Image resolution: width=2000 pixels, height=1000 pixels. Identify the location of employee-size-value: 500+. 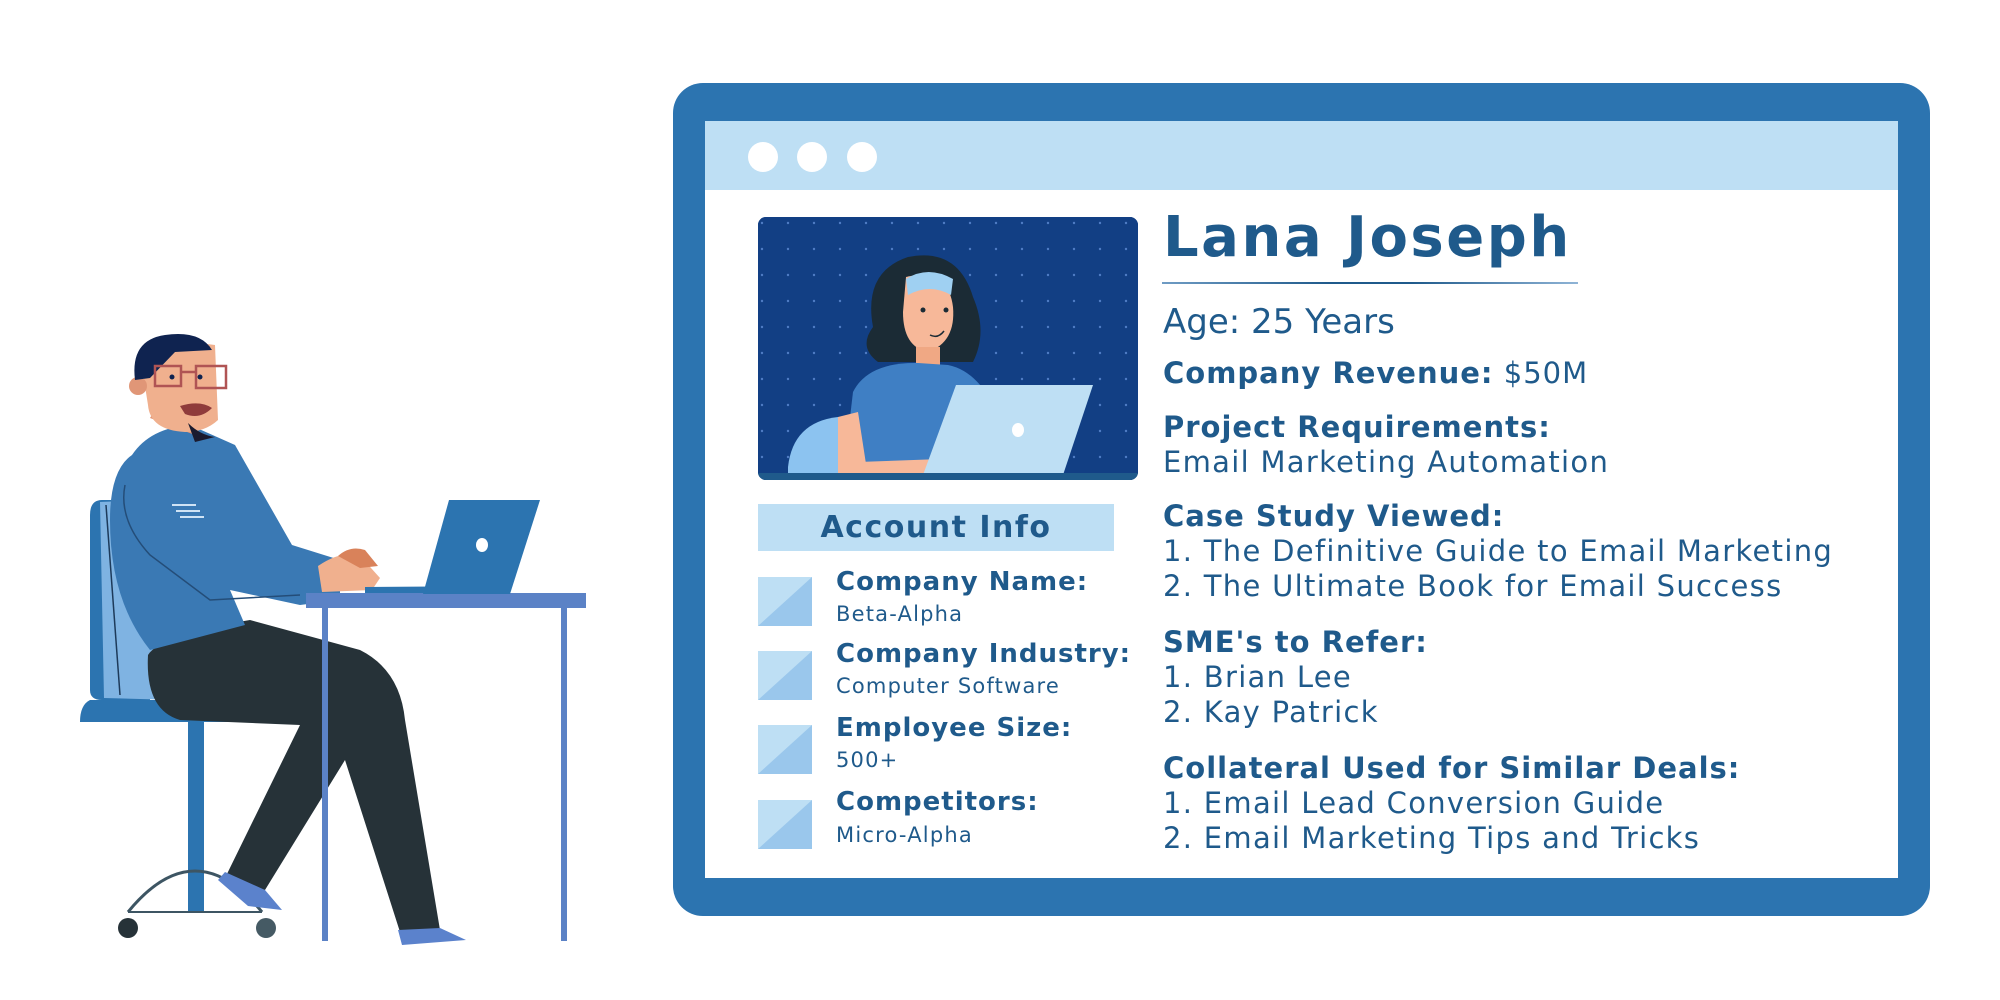
(867, 760).